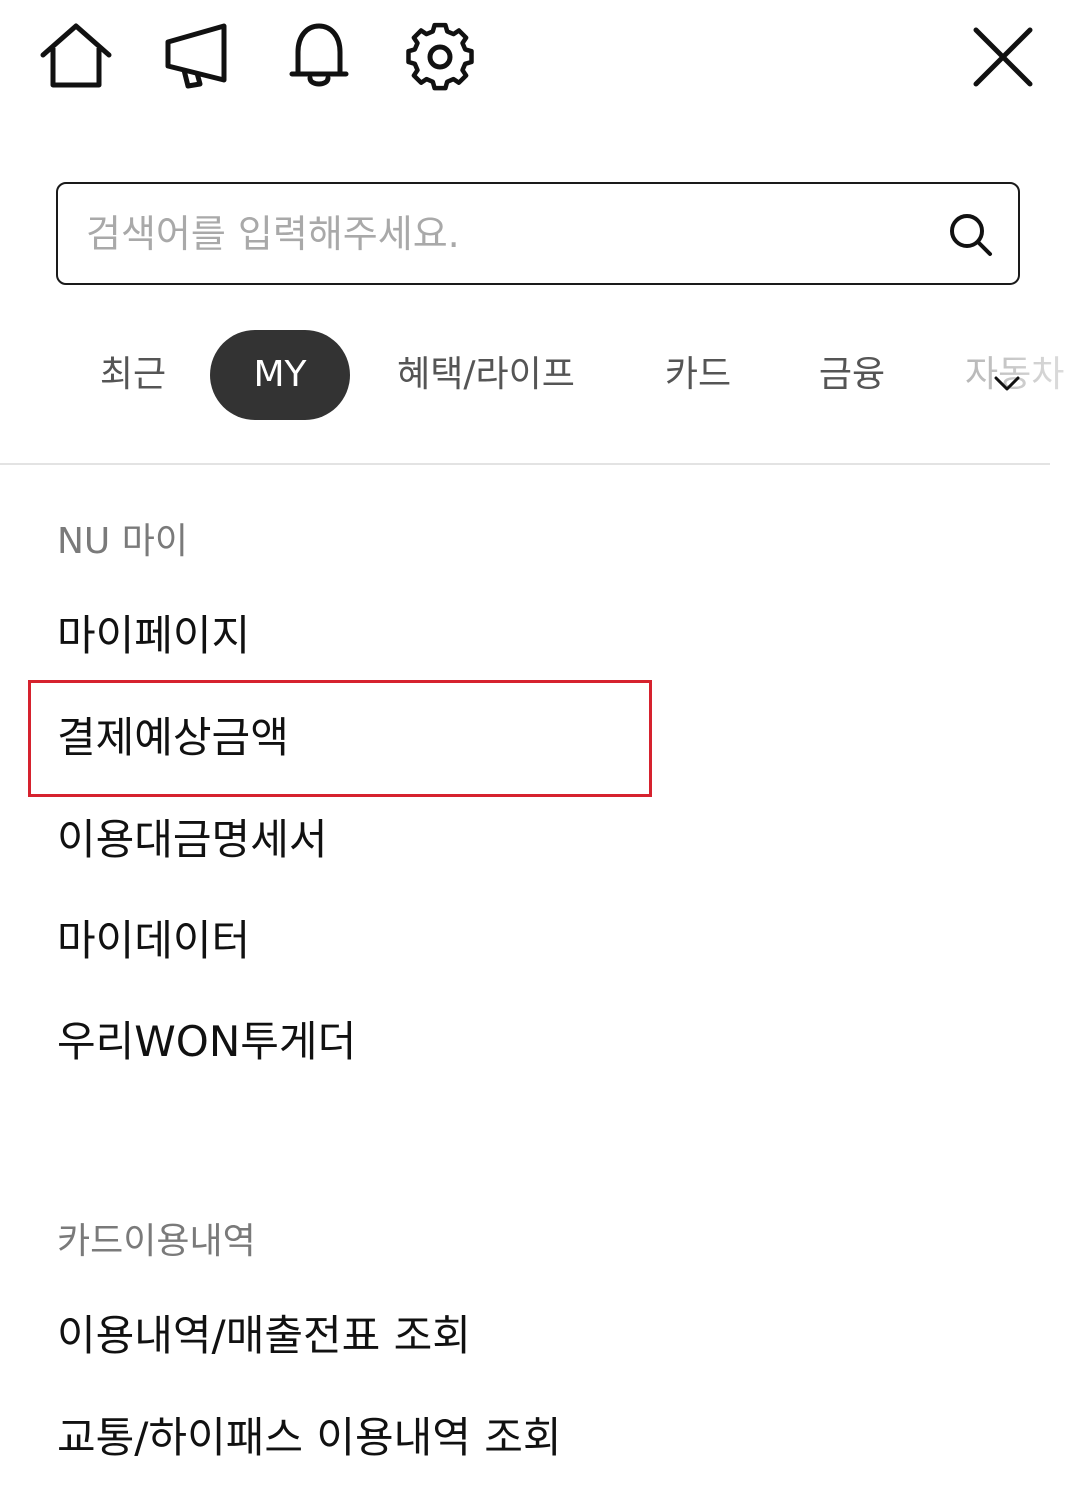 The width and height of the screenshot is (1079, 1486). I want to click on menu-item-usage-receipt: 이용내역/매출전표 조회, so click(264, 1336).